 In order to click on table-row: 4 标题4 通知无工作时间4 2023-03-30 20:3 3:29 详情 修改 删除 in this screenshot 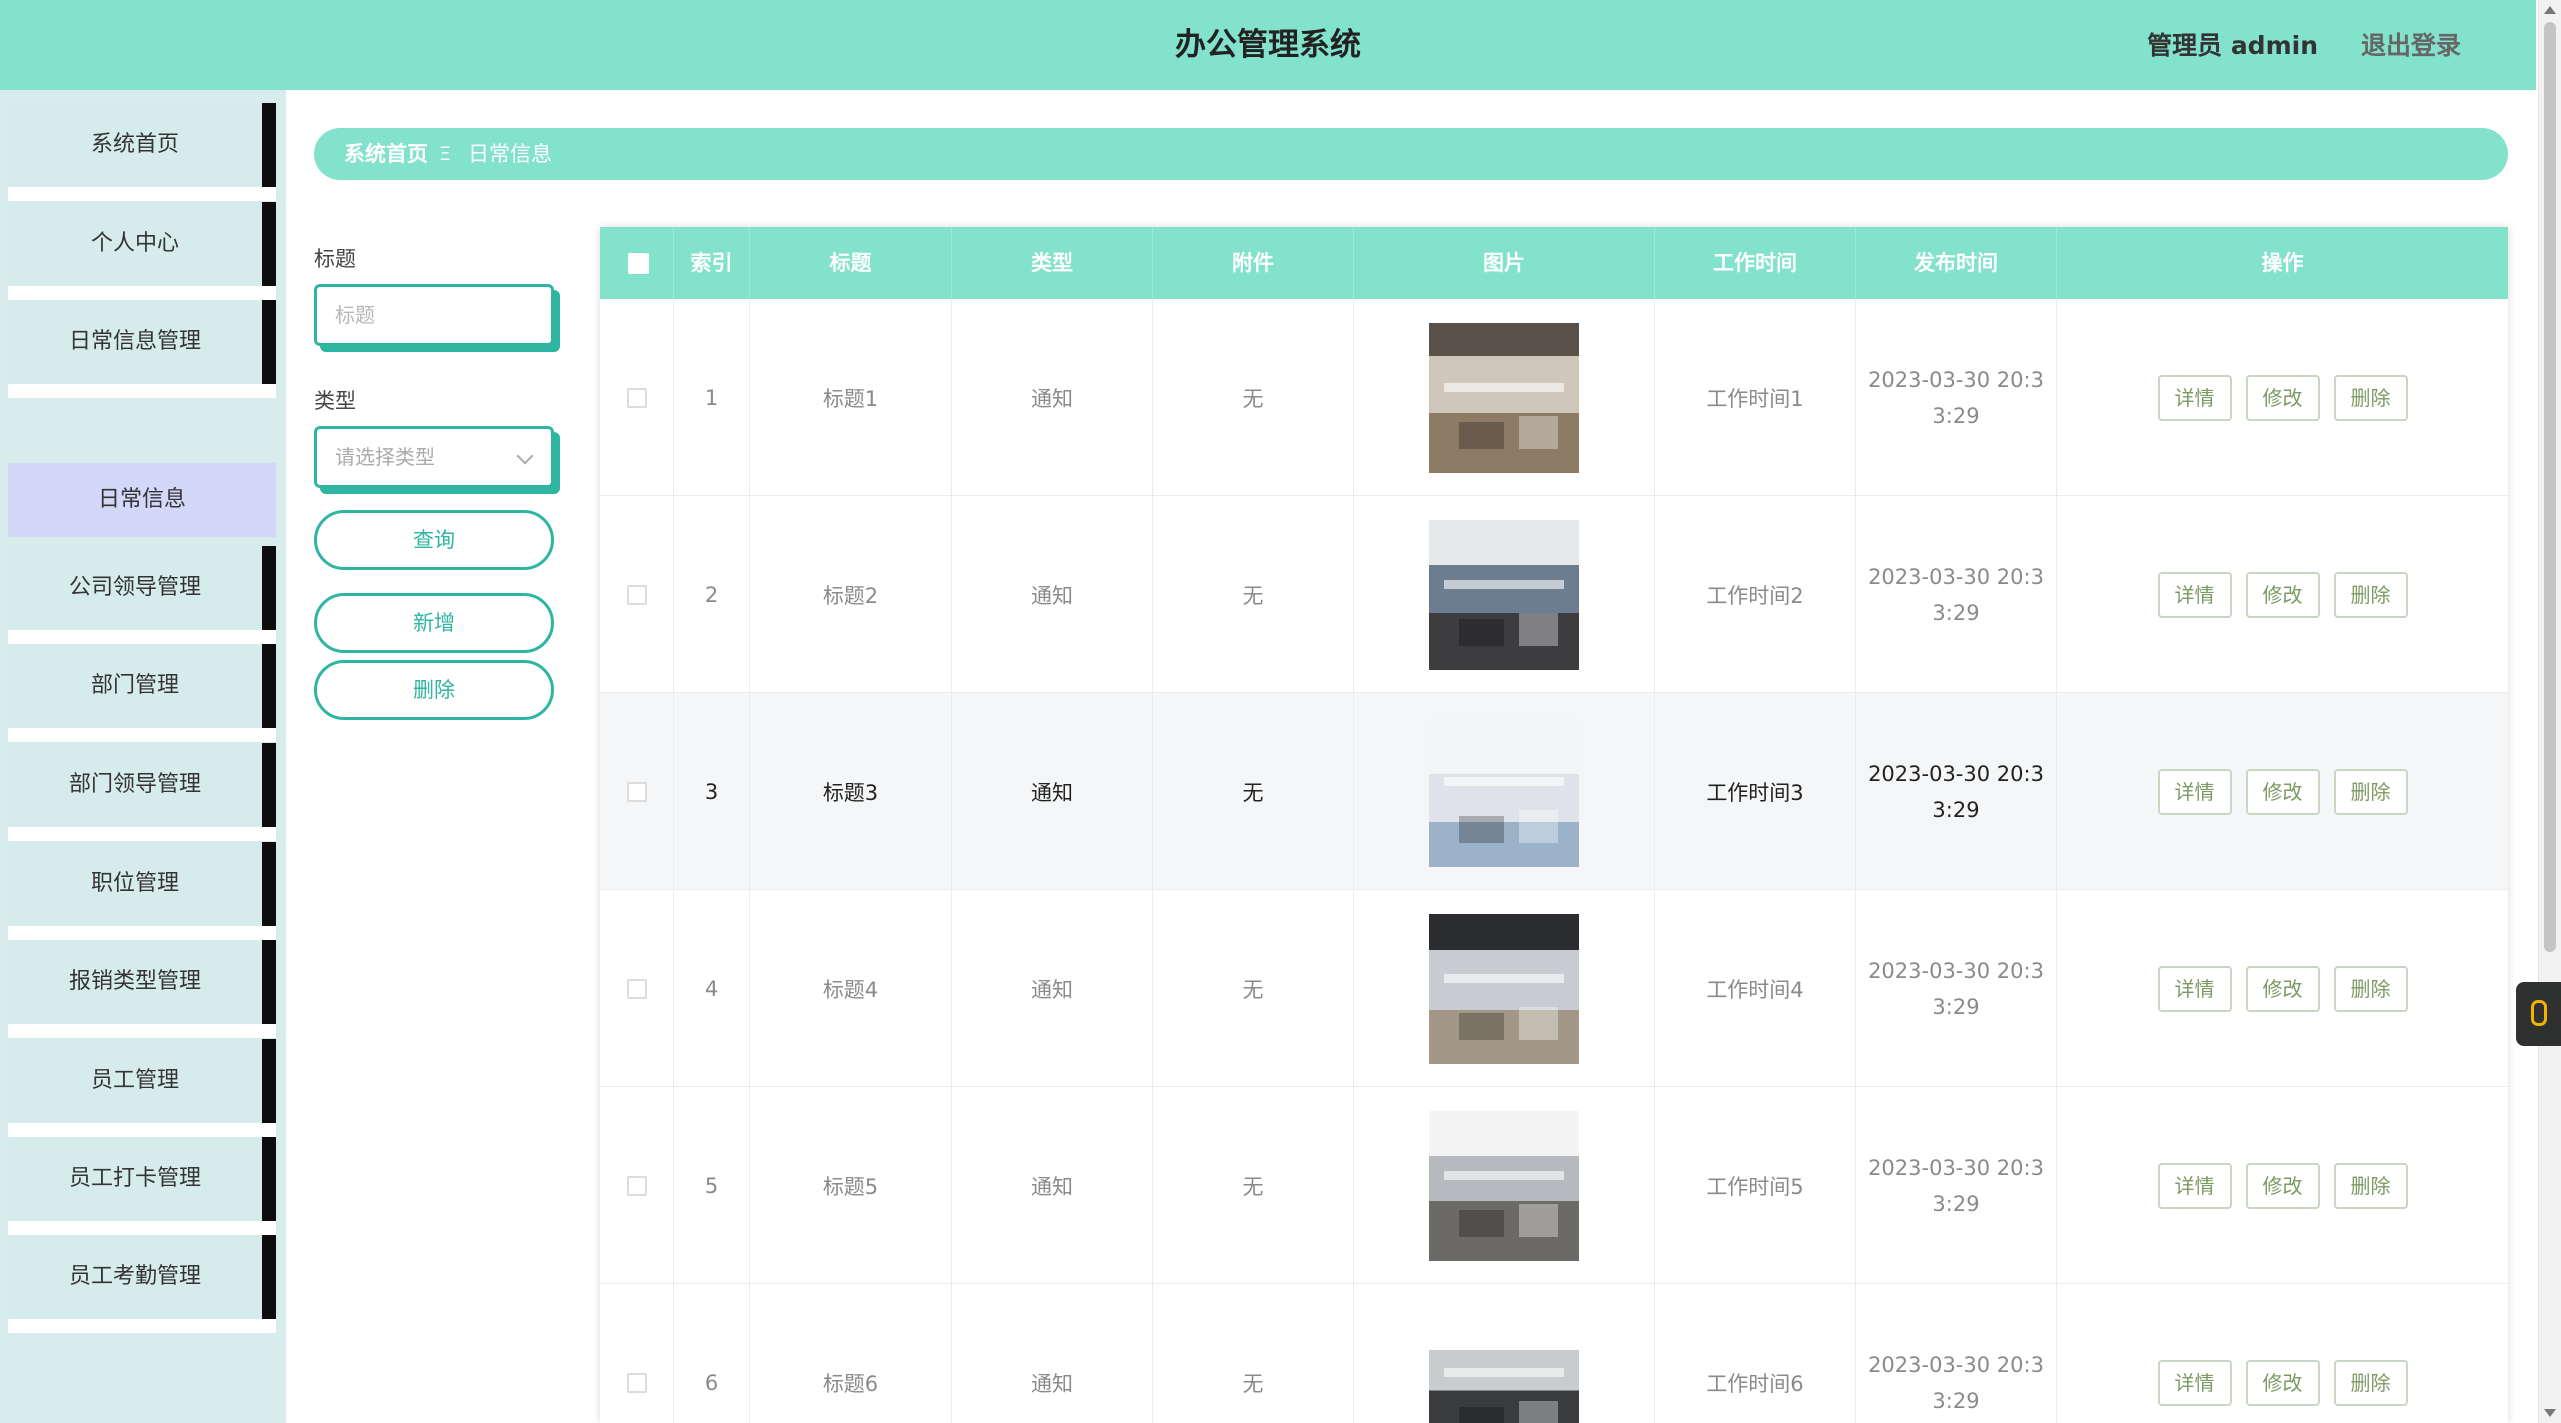, I will do `click(1554, 988)`.